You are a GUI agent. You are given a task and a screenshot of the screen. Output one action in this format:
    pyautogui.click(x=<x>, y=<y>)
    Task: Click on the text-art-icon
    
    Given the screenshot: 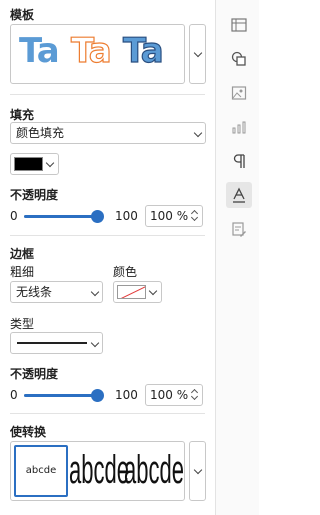 What is the action you would take?
    pyautogui.click(x=239, y=195)
    